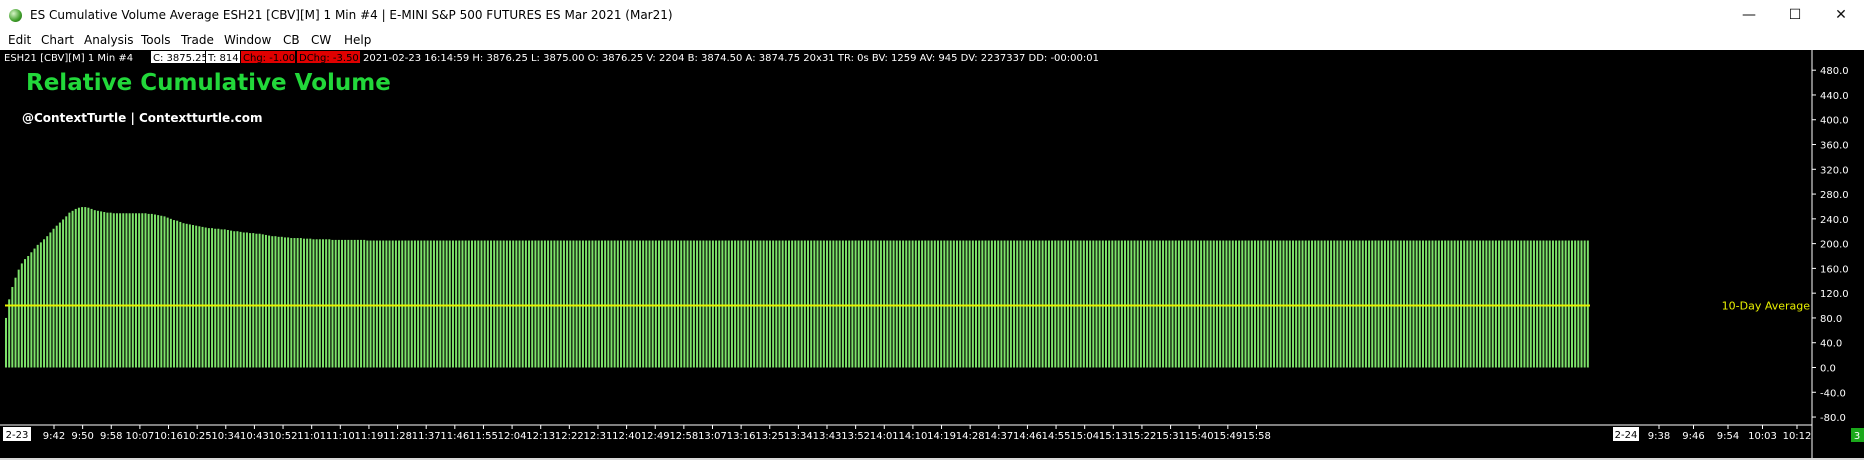 The height and width of the screenshot is (460, 1864). What do you see at coordinates (741, 436) in the screenshot?
I see `x-tick-label: 13:16` at bounding box center [741, 436].